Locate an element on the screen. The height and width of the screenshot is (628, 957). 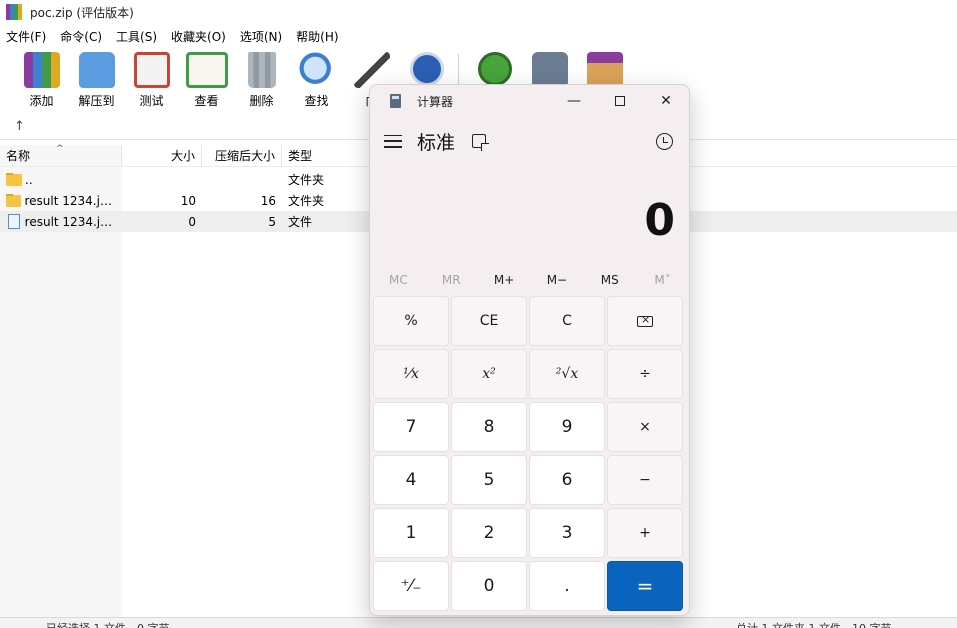
header-name: ^ 名称 is located at coordinates (61, 155).